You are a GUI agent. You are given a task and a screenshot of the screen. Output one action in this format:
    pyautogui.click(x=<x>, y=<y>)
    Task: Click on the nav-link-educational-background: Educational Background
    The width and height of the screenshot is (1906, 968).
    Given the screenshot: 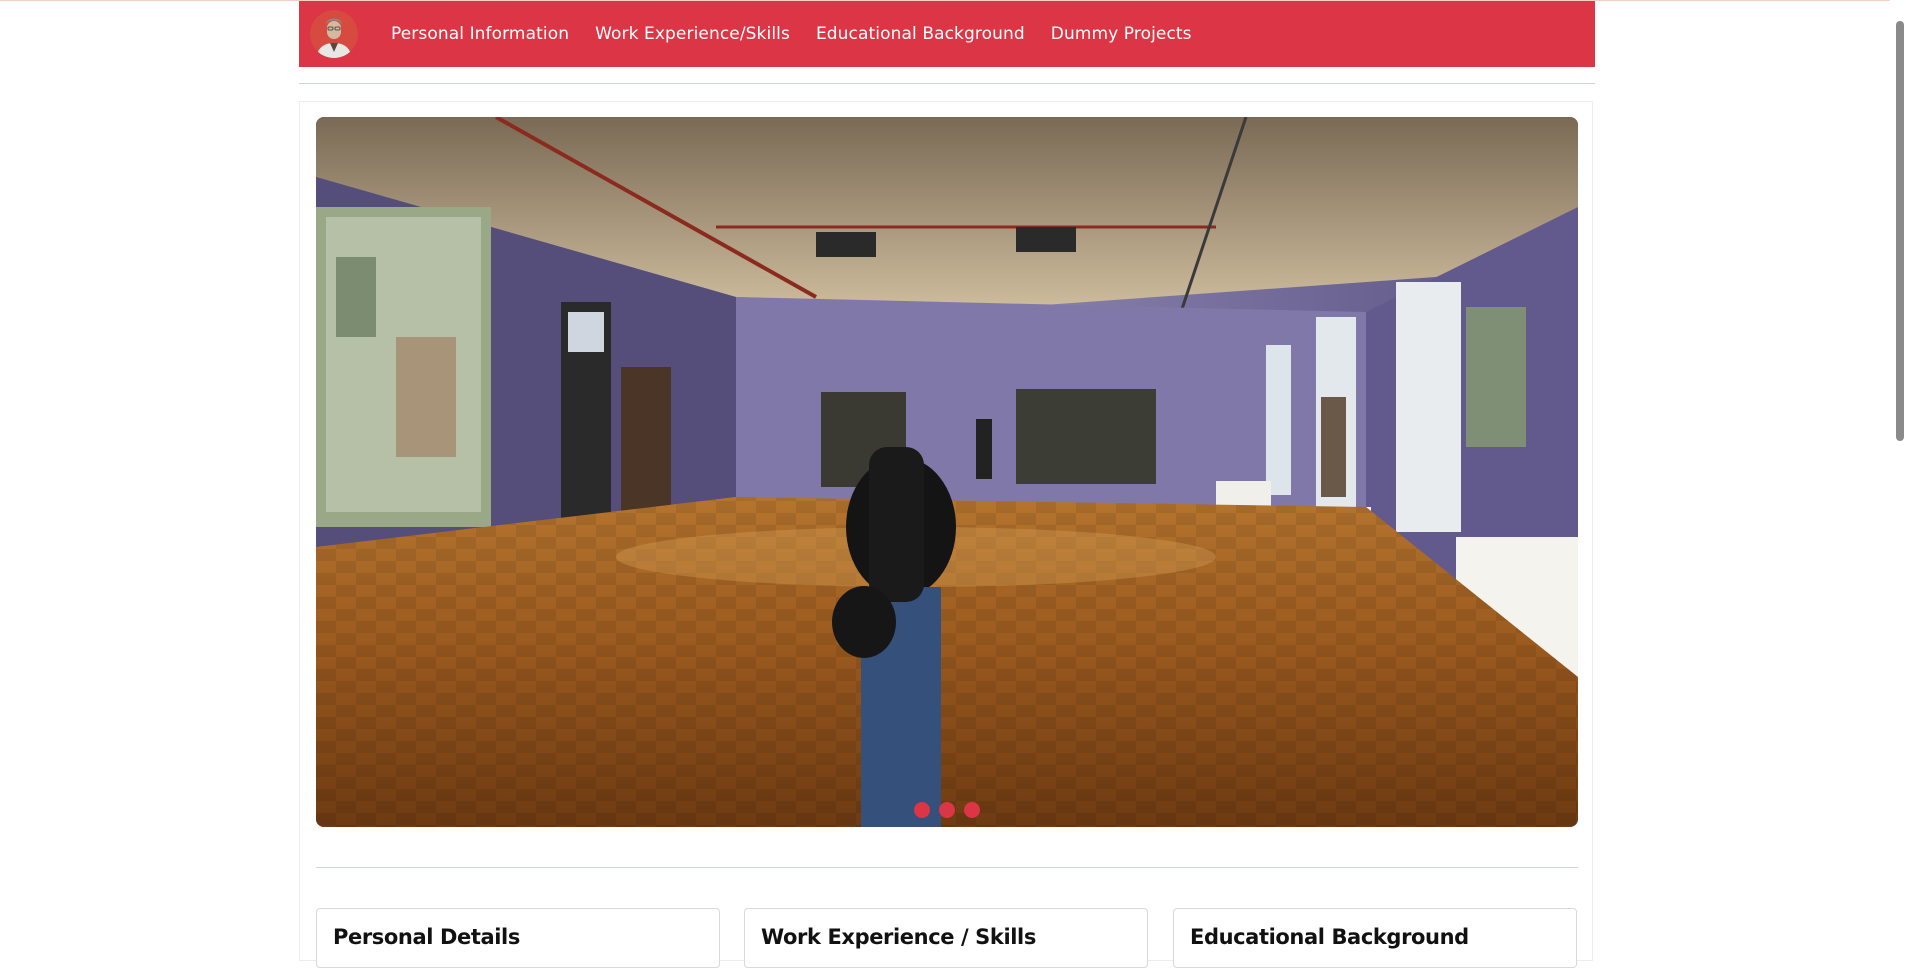 What is the action you would take?
    pyautogui.click(x=920, y=34)
    